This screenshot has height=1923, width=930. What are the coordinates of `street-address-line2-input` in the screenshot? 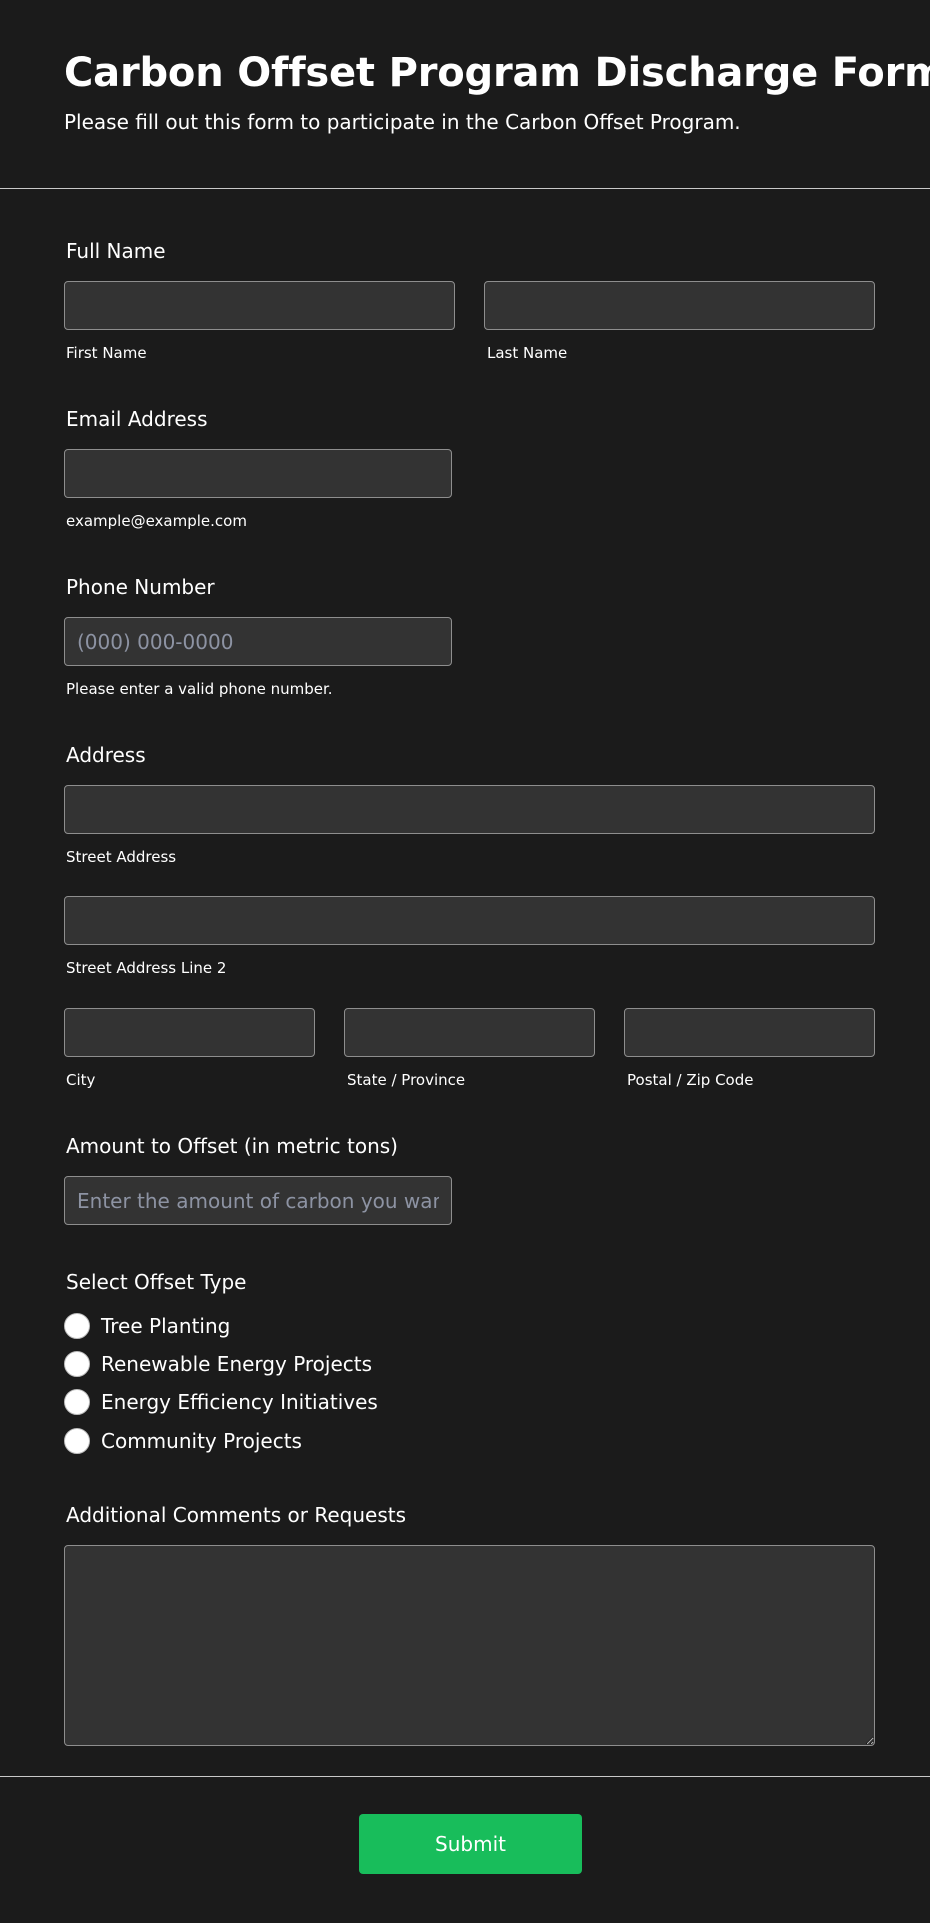 It's located at (469, 920).